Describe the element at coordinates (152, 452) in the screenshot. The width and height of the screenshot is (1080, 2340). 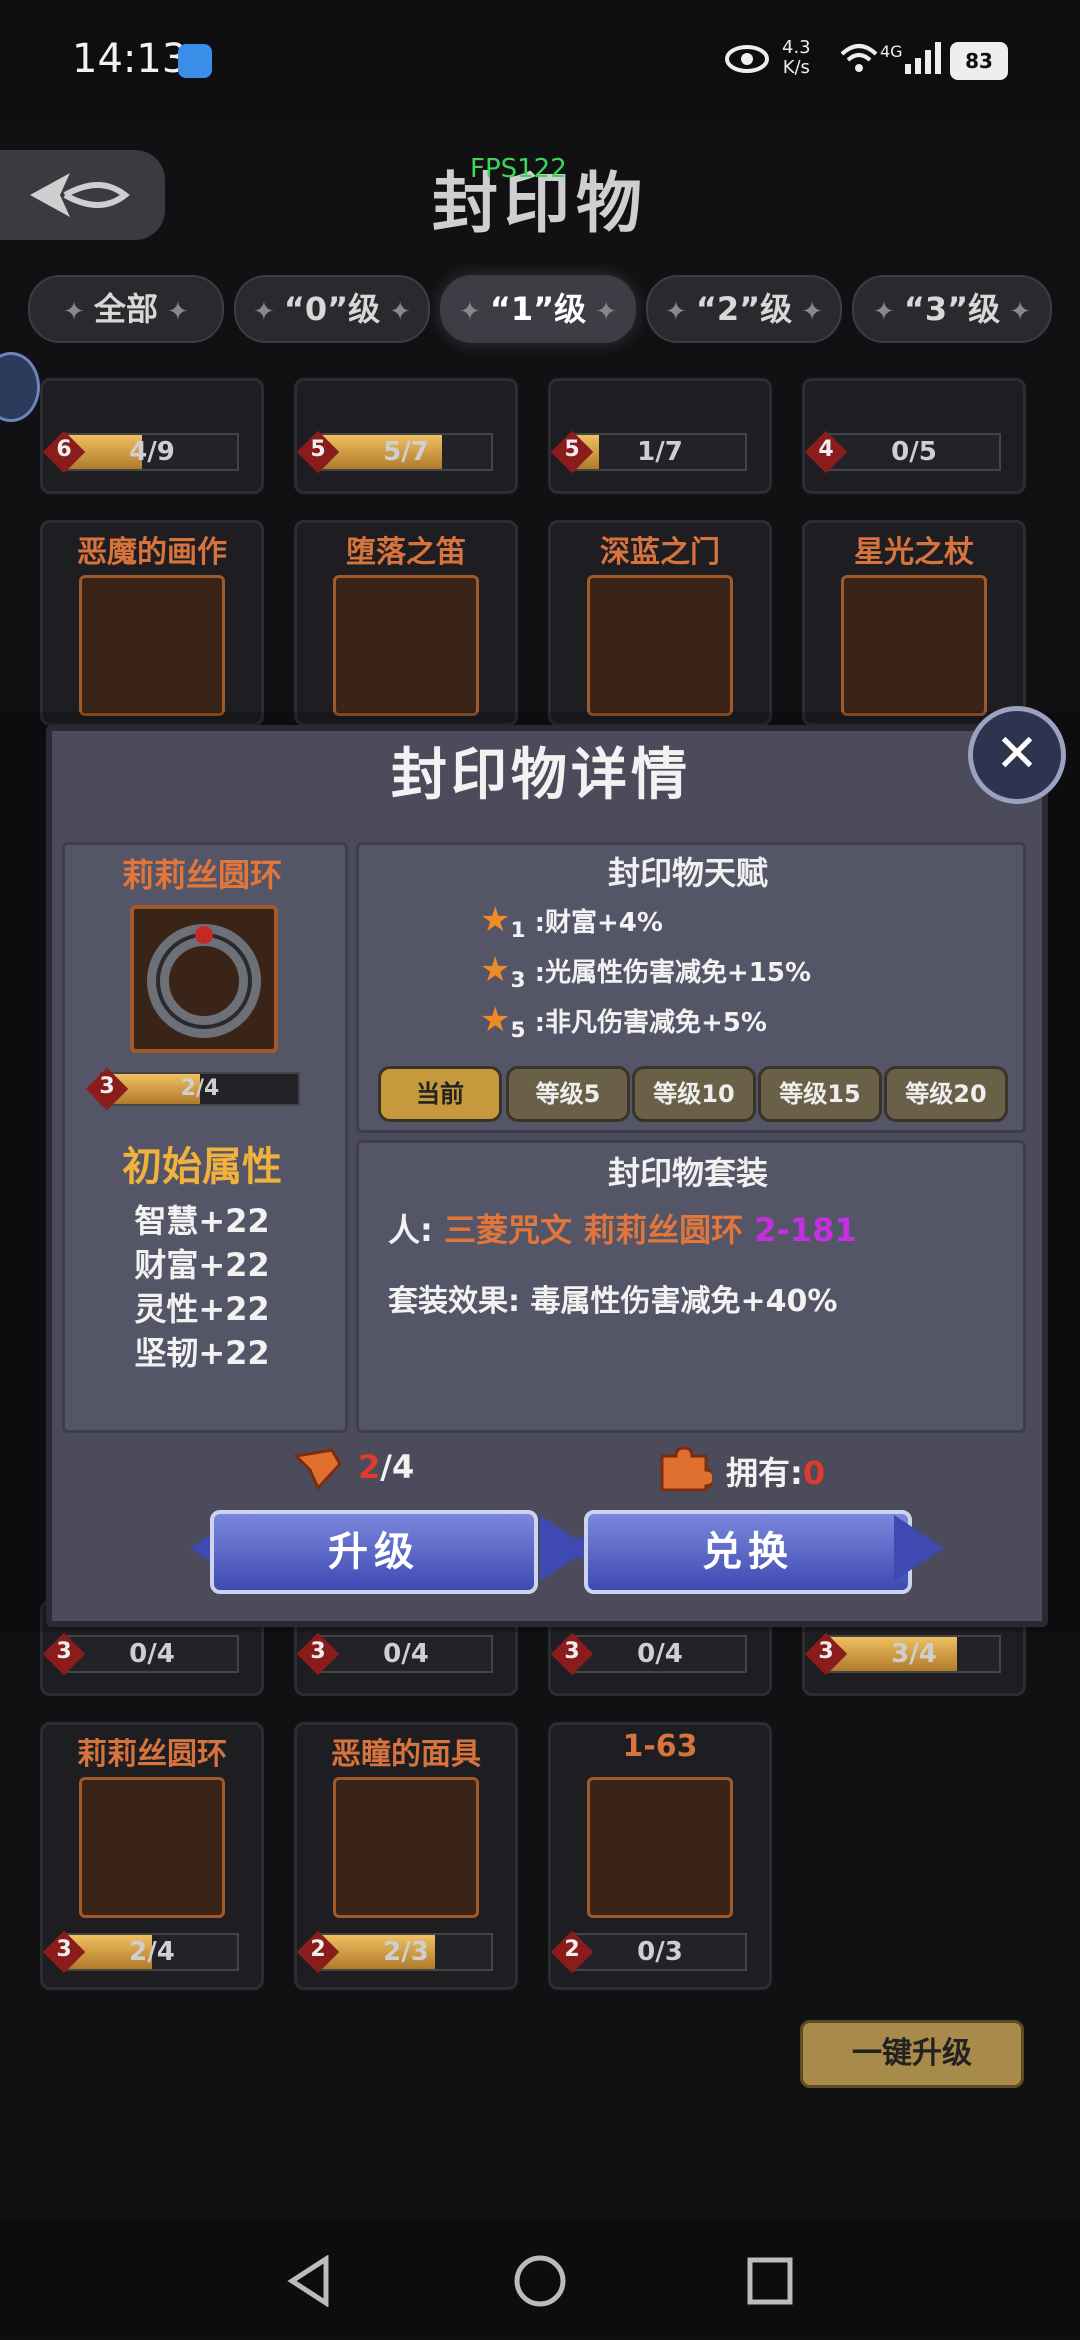
I see `level-progress-bar: 4/9` at that location.